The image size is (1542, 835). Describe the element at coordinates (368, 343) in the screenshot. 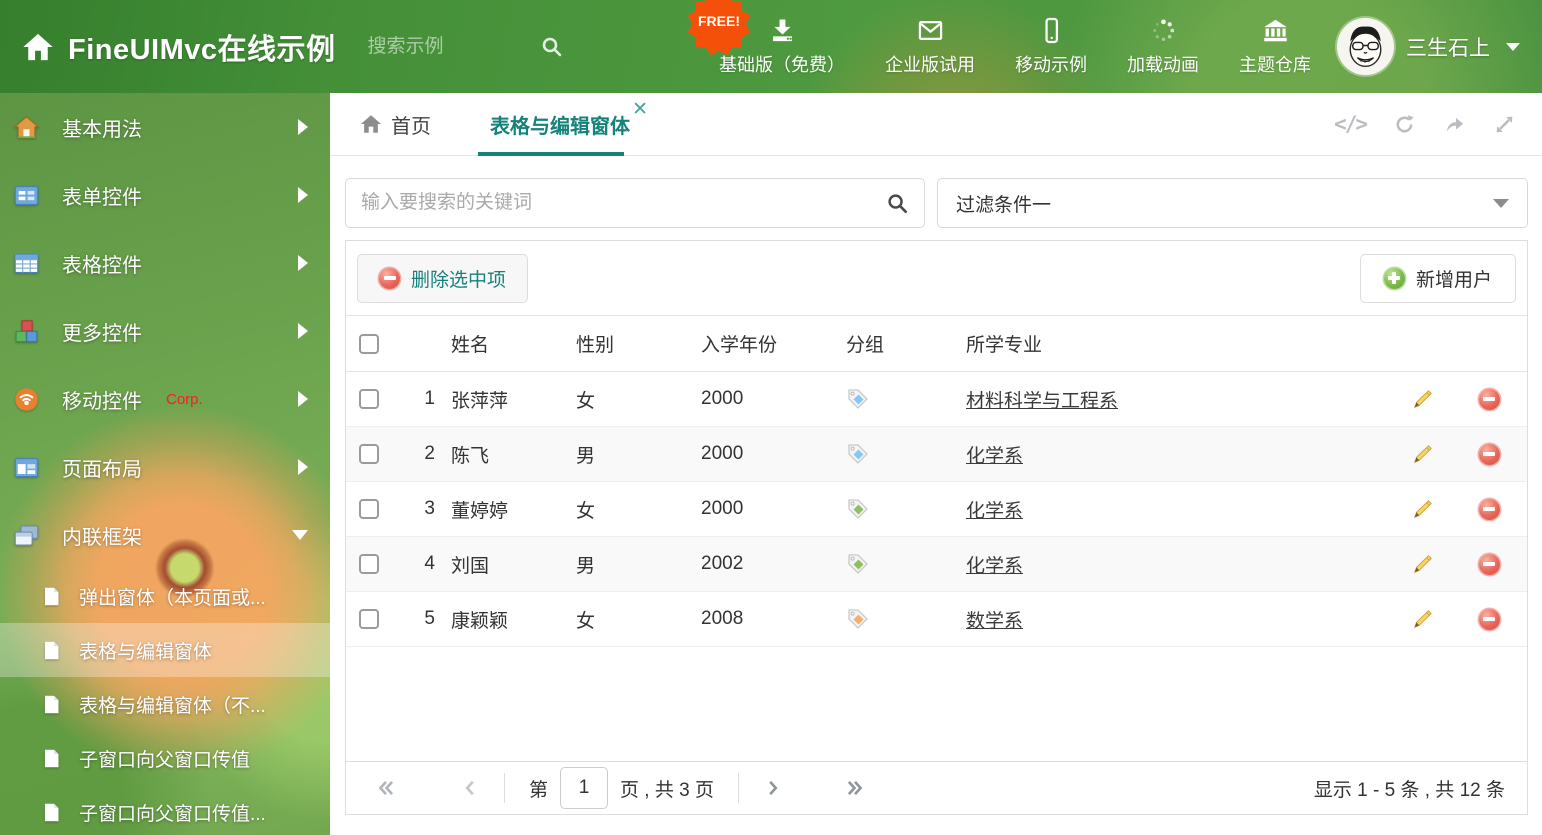

I see `select-all-checkbox` at that location.